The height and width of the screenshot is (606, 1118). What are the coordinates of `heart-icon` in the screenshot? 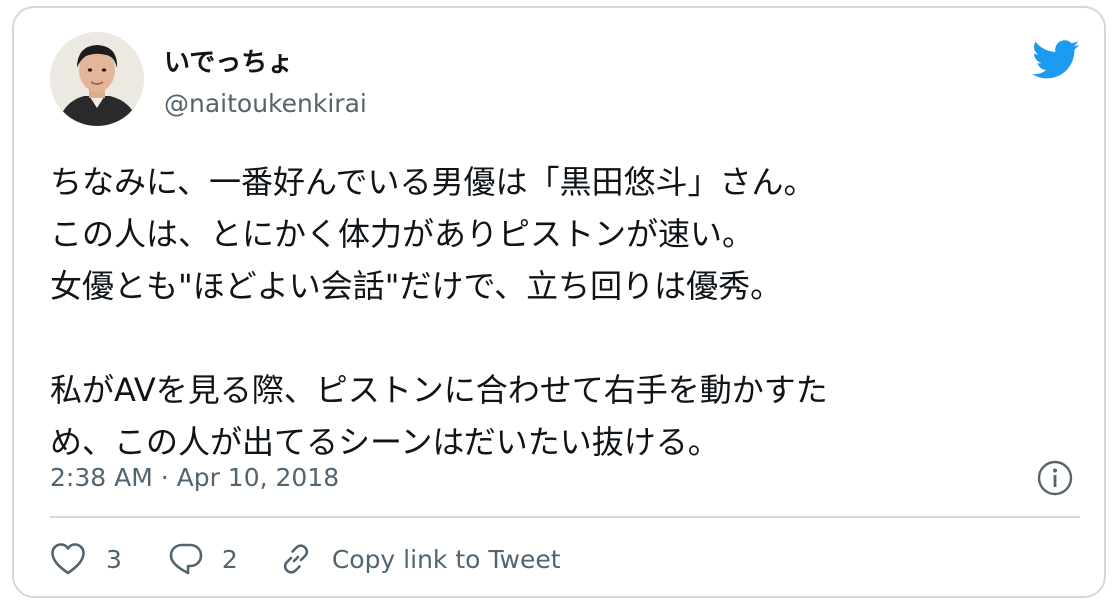 It's located at (68, 559).